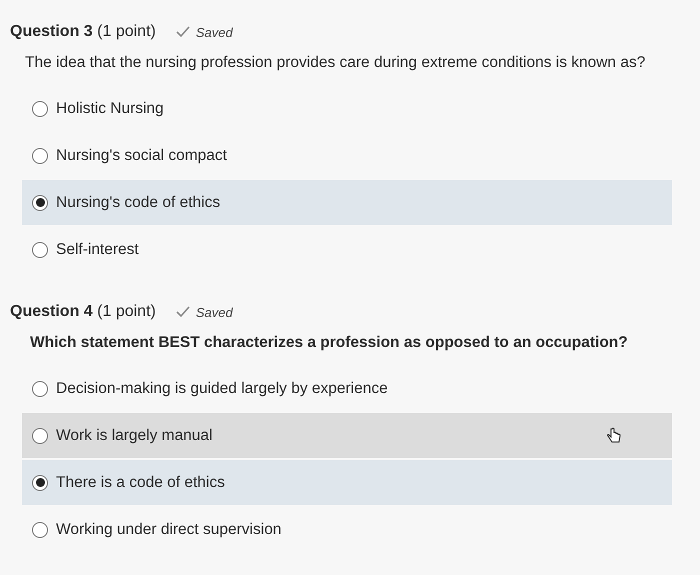 The width and height of the screenshot is (700, 575). What do you see at coordinates (347, 529) in the screenshot?
I see `answer-option: Working under direct supervision` at bounding box center [347, 529].